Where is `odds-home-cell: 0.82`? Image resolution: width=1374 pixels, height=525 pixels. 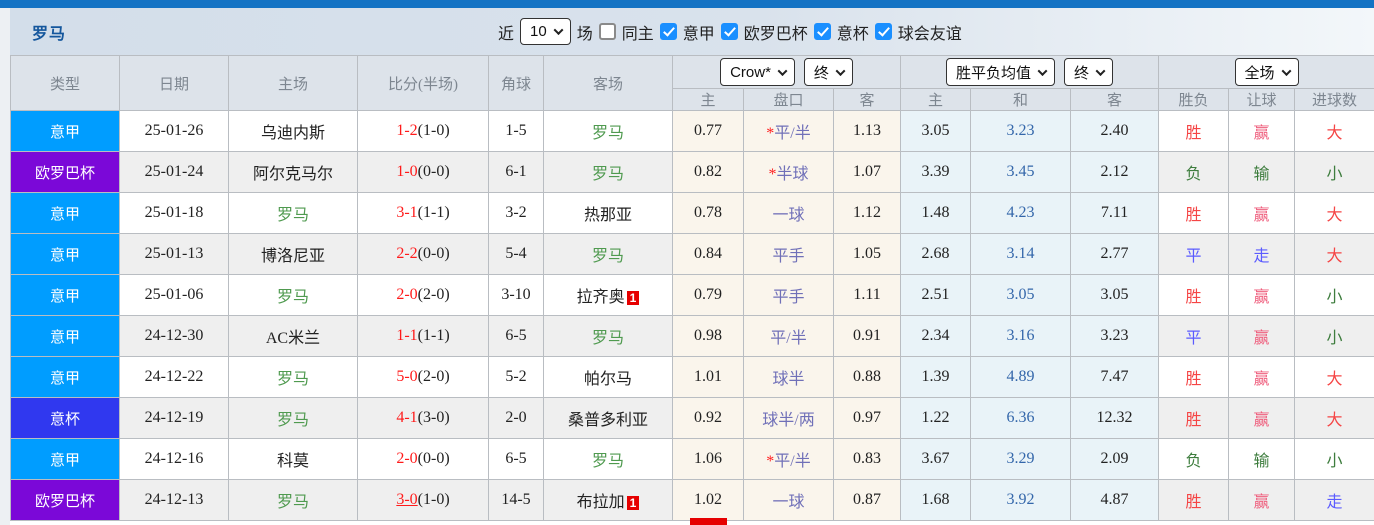
odds-home-cell: 0.82 is located at coordinates (708, 172).